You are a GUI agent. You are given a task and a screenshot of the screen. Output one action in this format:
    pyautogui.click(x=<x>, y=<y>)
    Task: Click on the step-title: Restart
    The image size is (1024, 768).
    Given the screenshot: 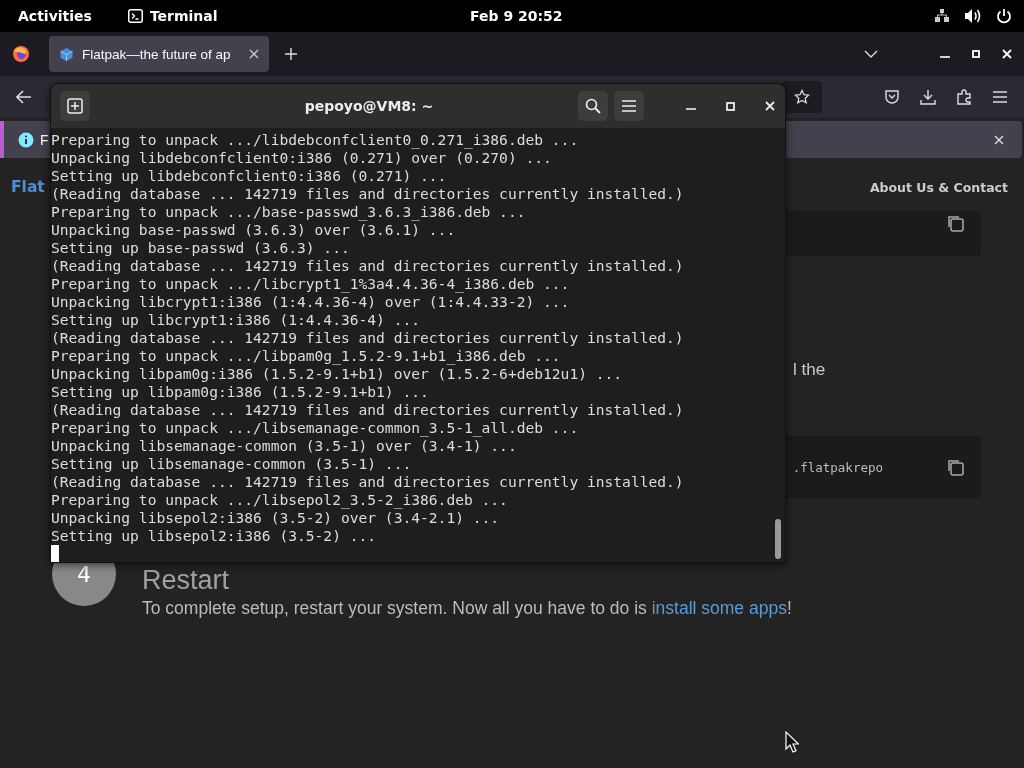 What is the action you would take?
    pyautogui.click(x=186, y=580)
    